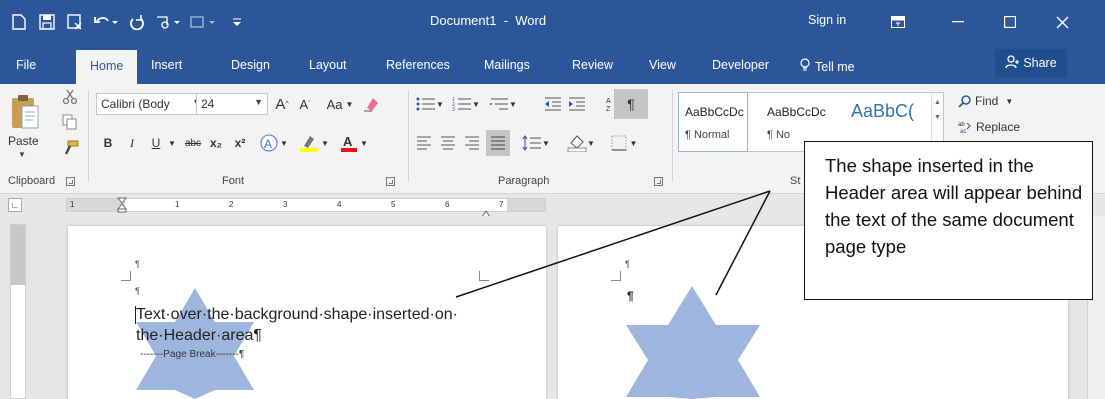  I want to click on strikethrough-button: abc, so click(193, 143).